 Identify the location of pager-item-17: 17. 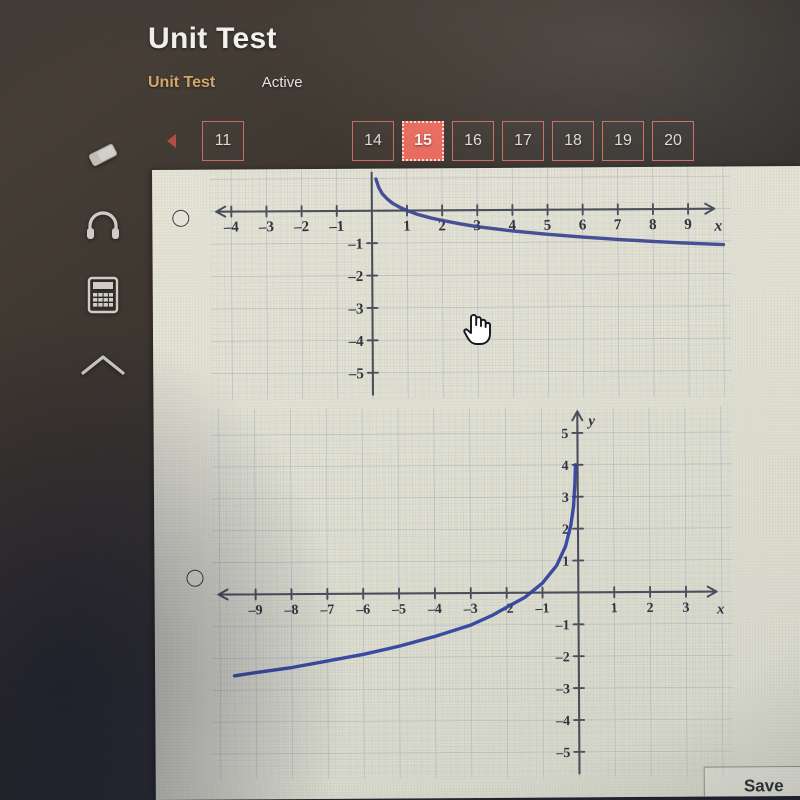
(523, 141).